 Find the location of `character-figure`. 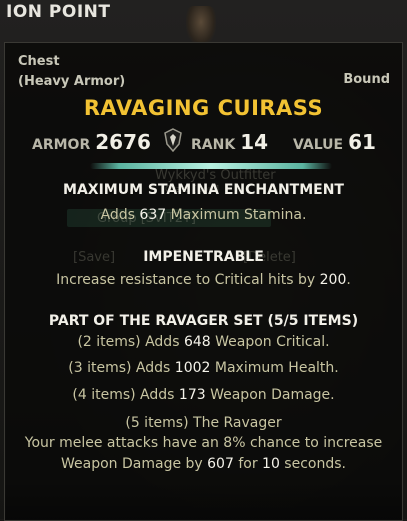

character-figure is located at coordinates (201, 26).